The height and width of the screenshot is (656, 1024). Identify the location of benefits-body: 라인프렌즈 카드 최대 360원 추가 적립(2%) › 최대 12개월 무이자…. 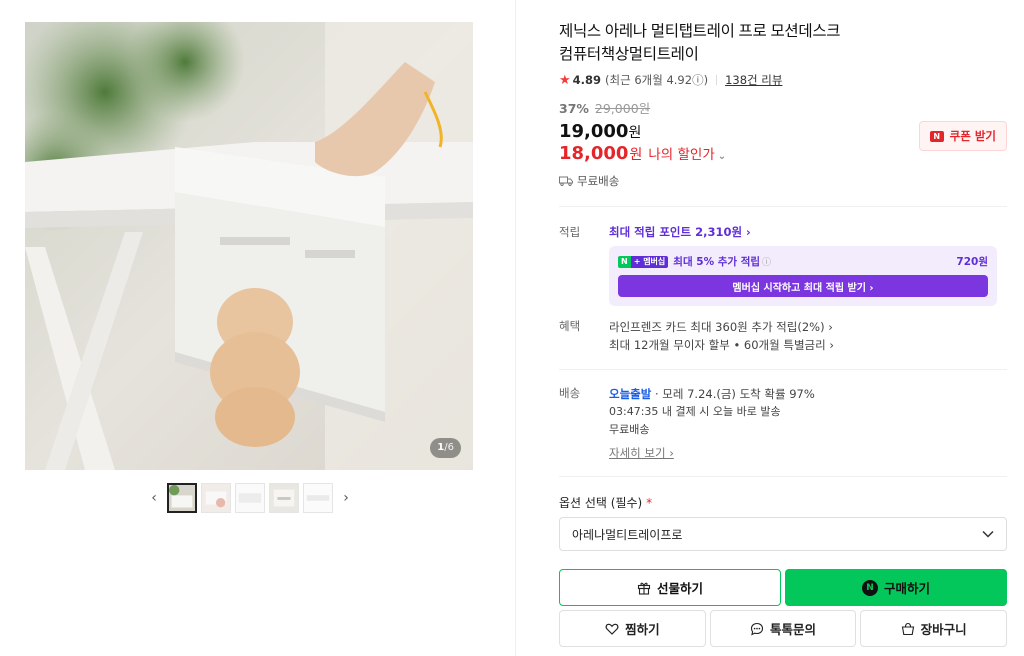
(808, 336).